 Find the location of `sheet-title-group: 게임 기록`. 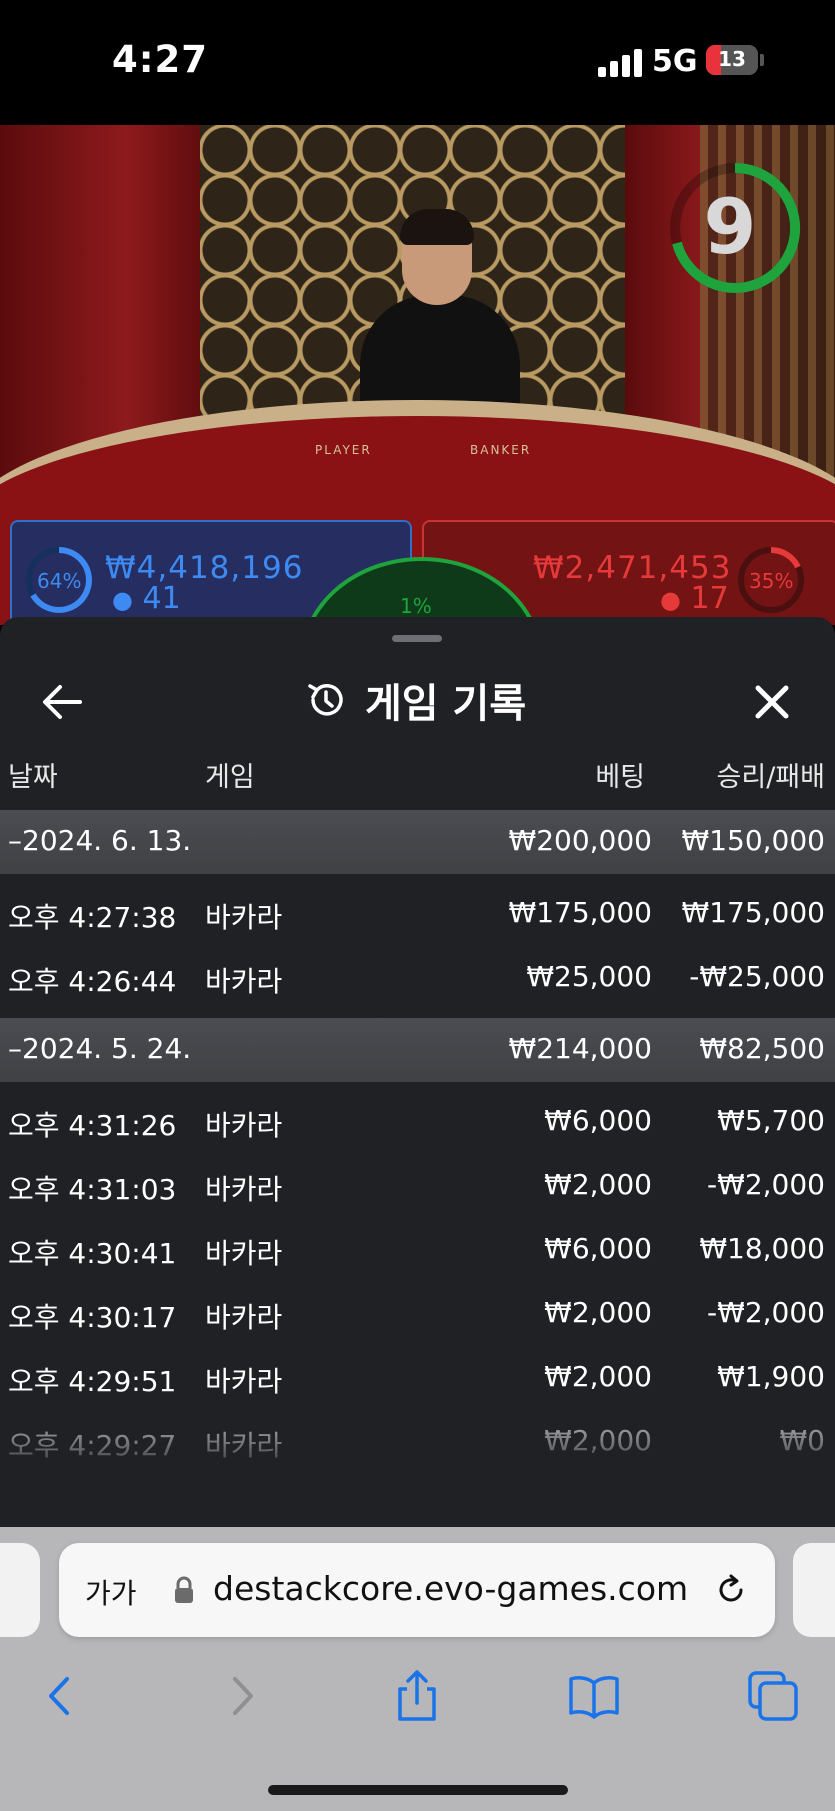

sheet-title-group: 게임 기록 is located at coordinates (415, 701).